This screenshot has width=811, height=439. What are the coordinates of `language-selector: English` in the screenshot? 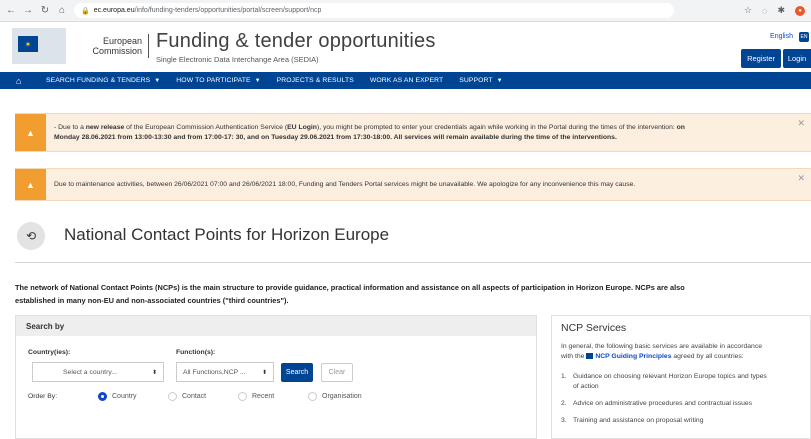 It's located at (781, 36).